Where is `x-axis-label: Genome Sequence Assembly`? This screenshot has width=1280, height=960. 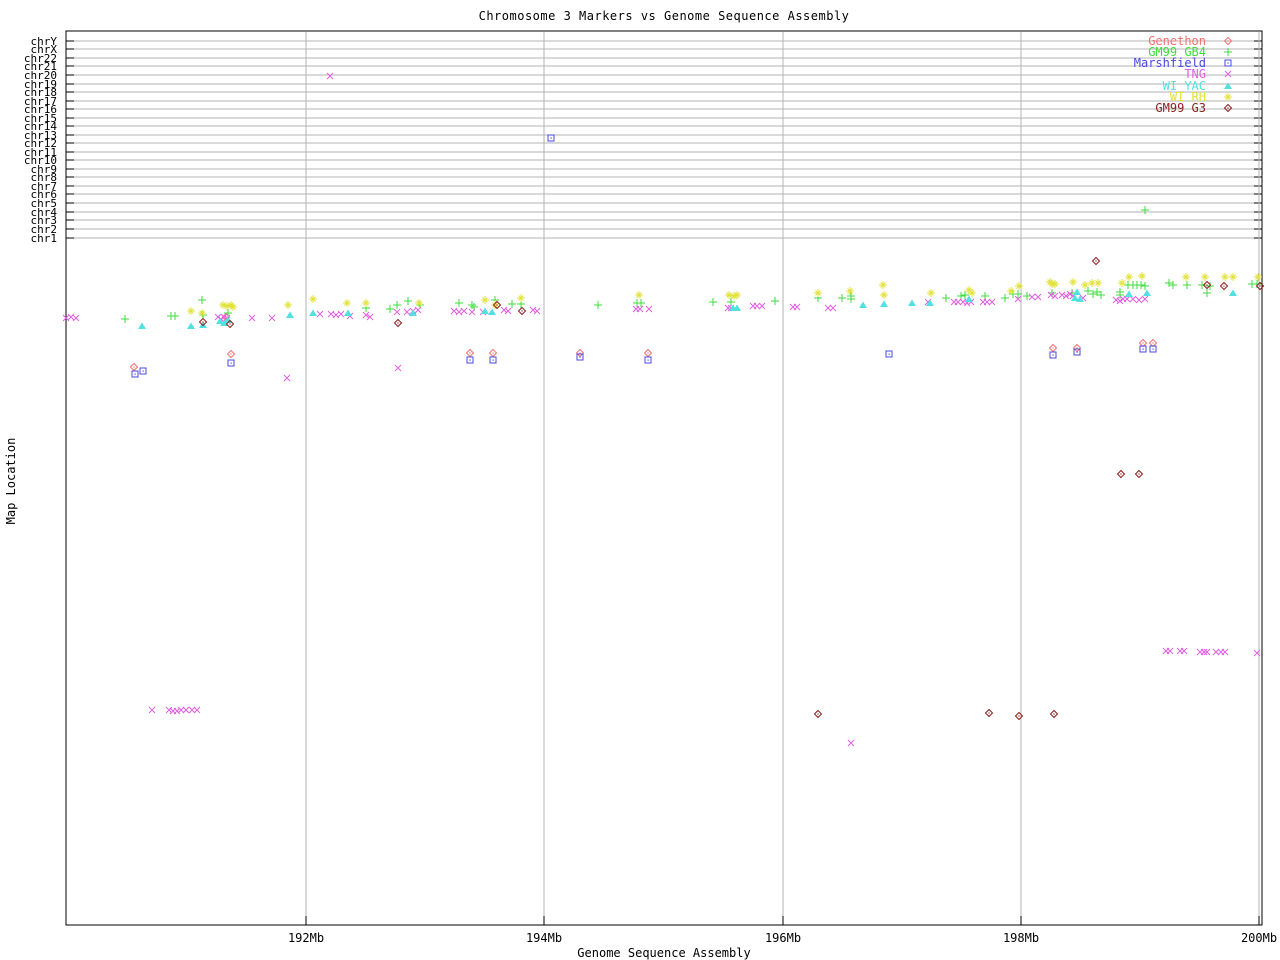
x-axis-label: Genome Sequence Assembly is located at coordinates (664, 953).